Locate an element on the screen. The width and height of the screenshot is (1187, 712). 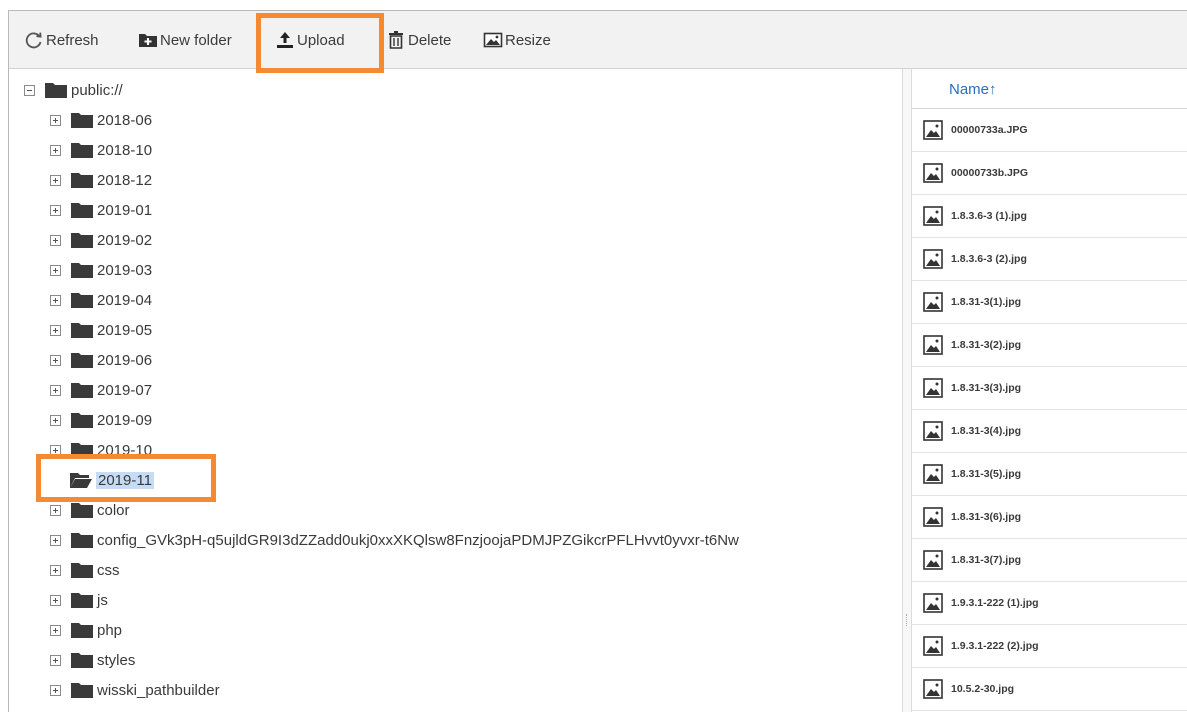
file-row: 00000733a.JPG is located at coordinates (1049, 130).